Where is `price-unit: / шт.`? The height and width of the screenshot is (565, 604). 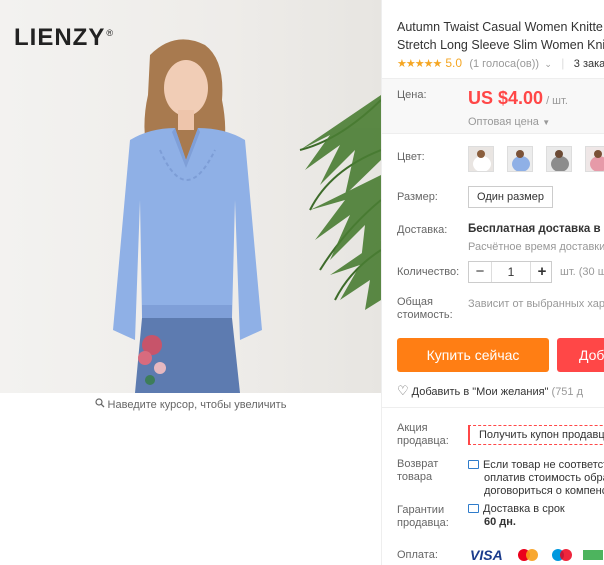 price-unit: / шт. is located at coordinates (557, 101).